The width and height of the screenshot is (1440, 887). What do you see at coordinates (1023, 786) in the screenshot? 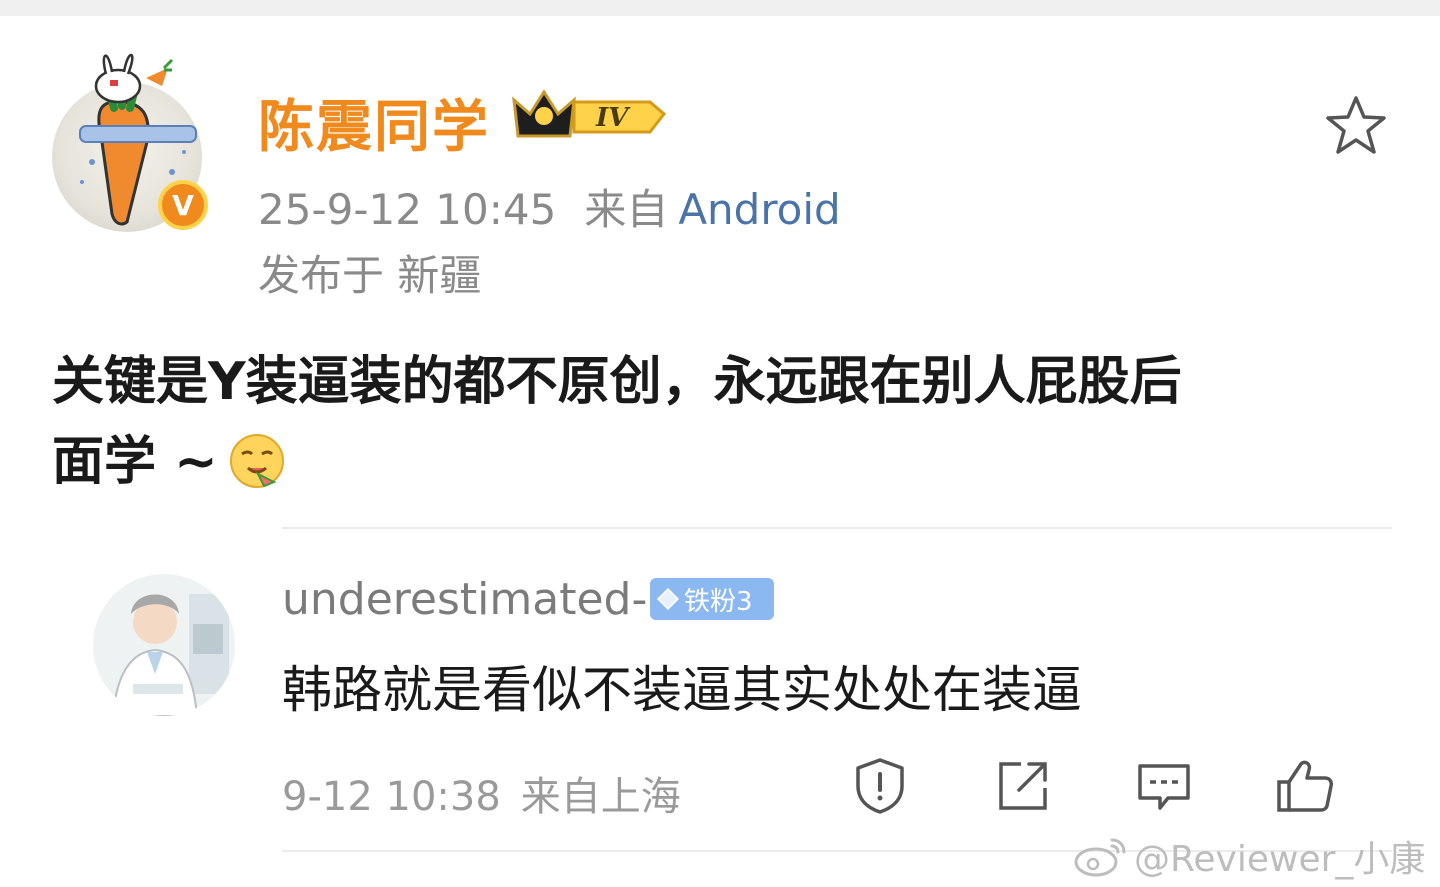
I see `share-icon` at bounding box center [1023, 786].